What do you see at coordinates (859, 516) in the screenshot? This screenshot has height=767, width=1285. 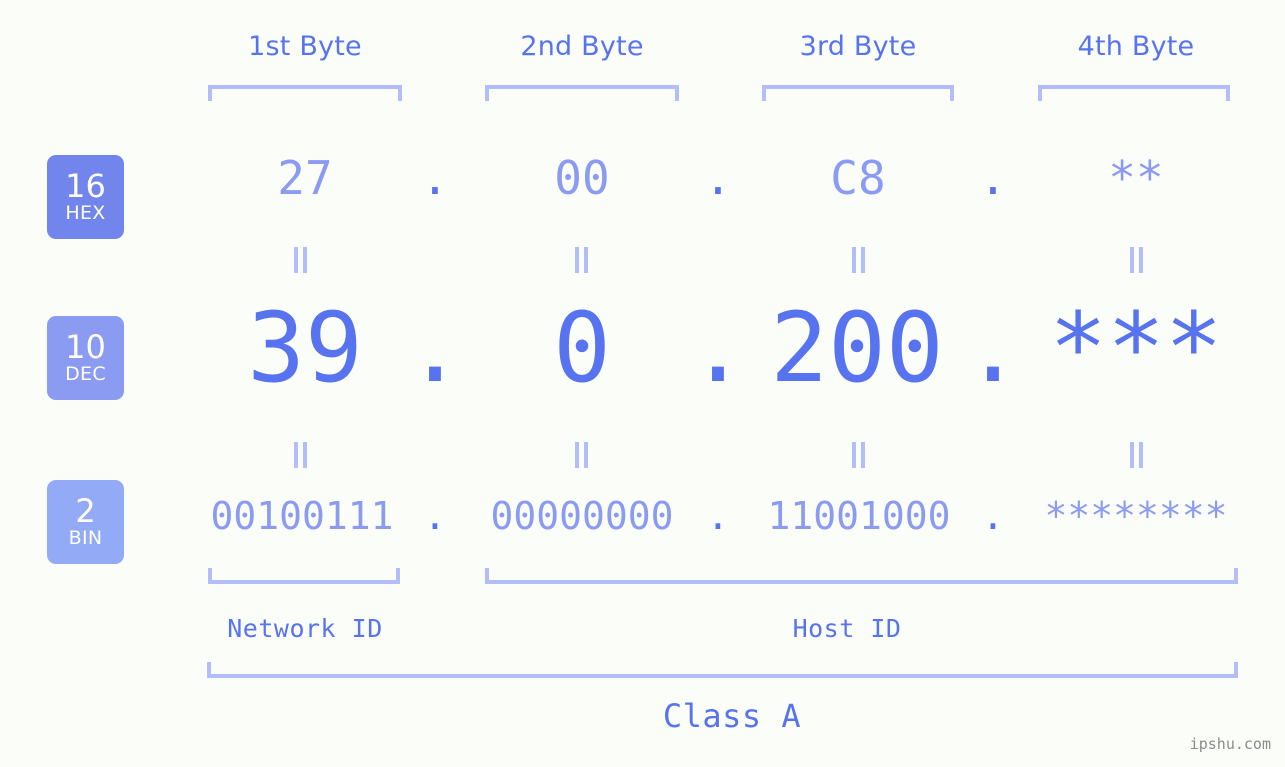 I see `bin-byte-3: 11001000` at bounding box center [859, 516].